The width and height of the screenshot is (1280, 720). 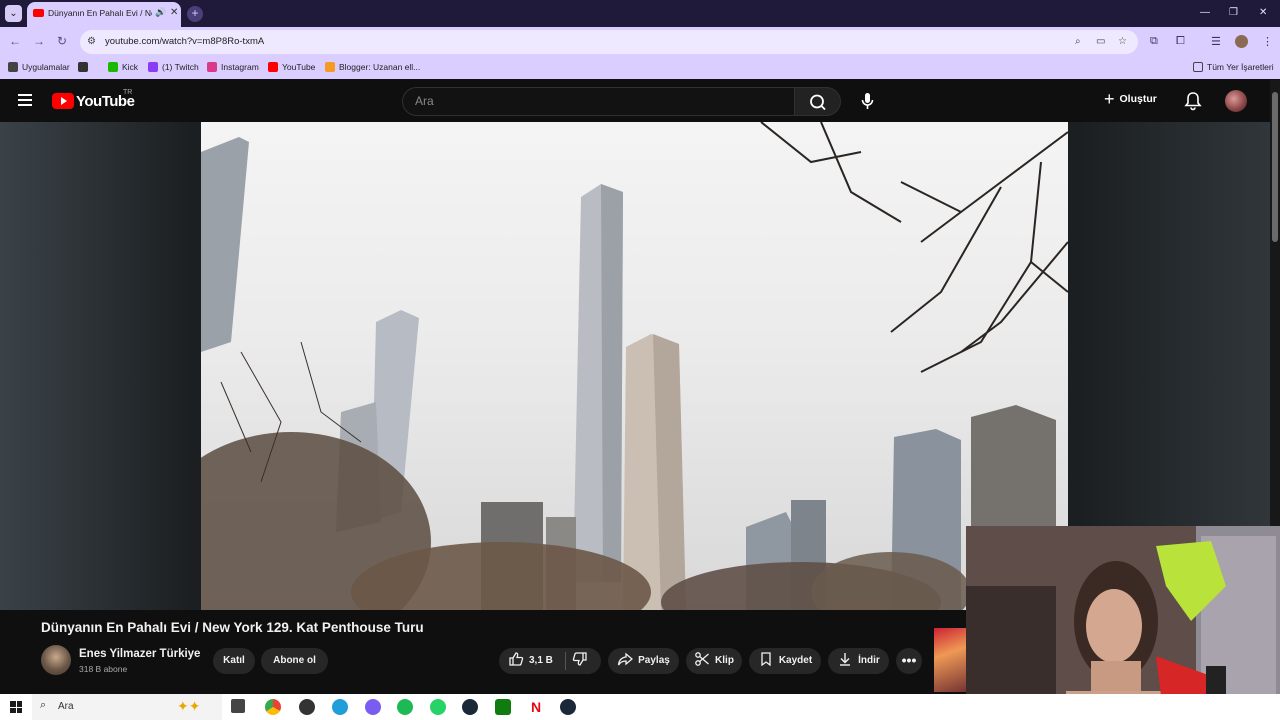 I want to click on back-icon: ←, so click(x=15, y=41).